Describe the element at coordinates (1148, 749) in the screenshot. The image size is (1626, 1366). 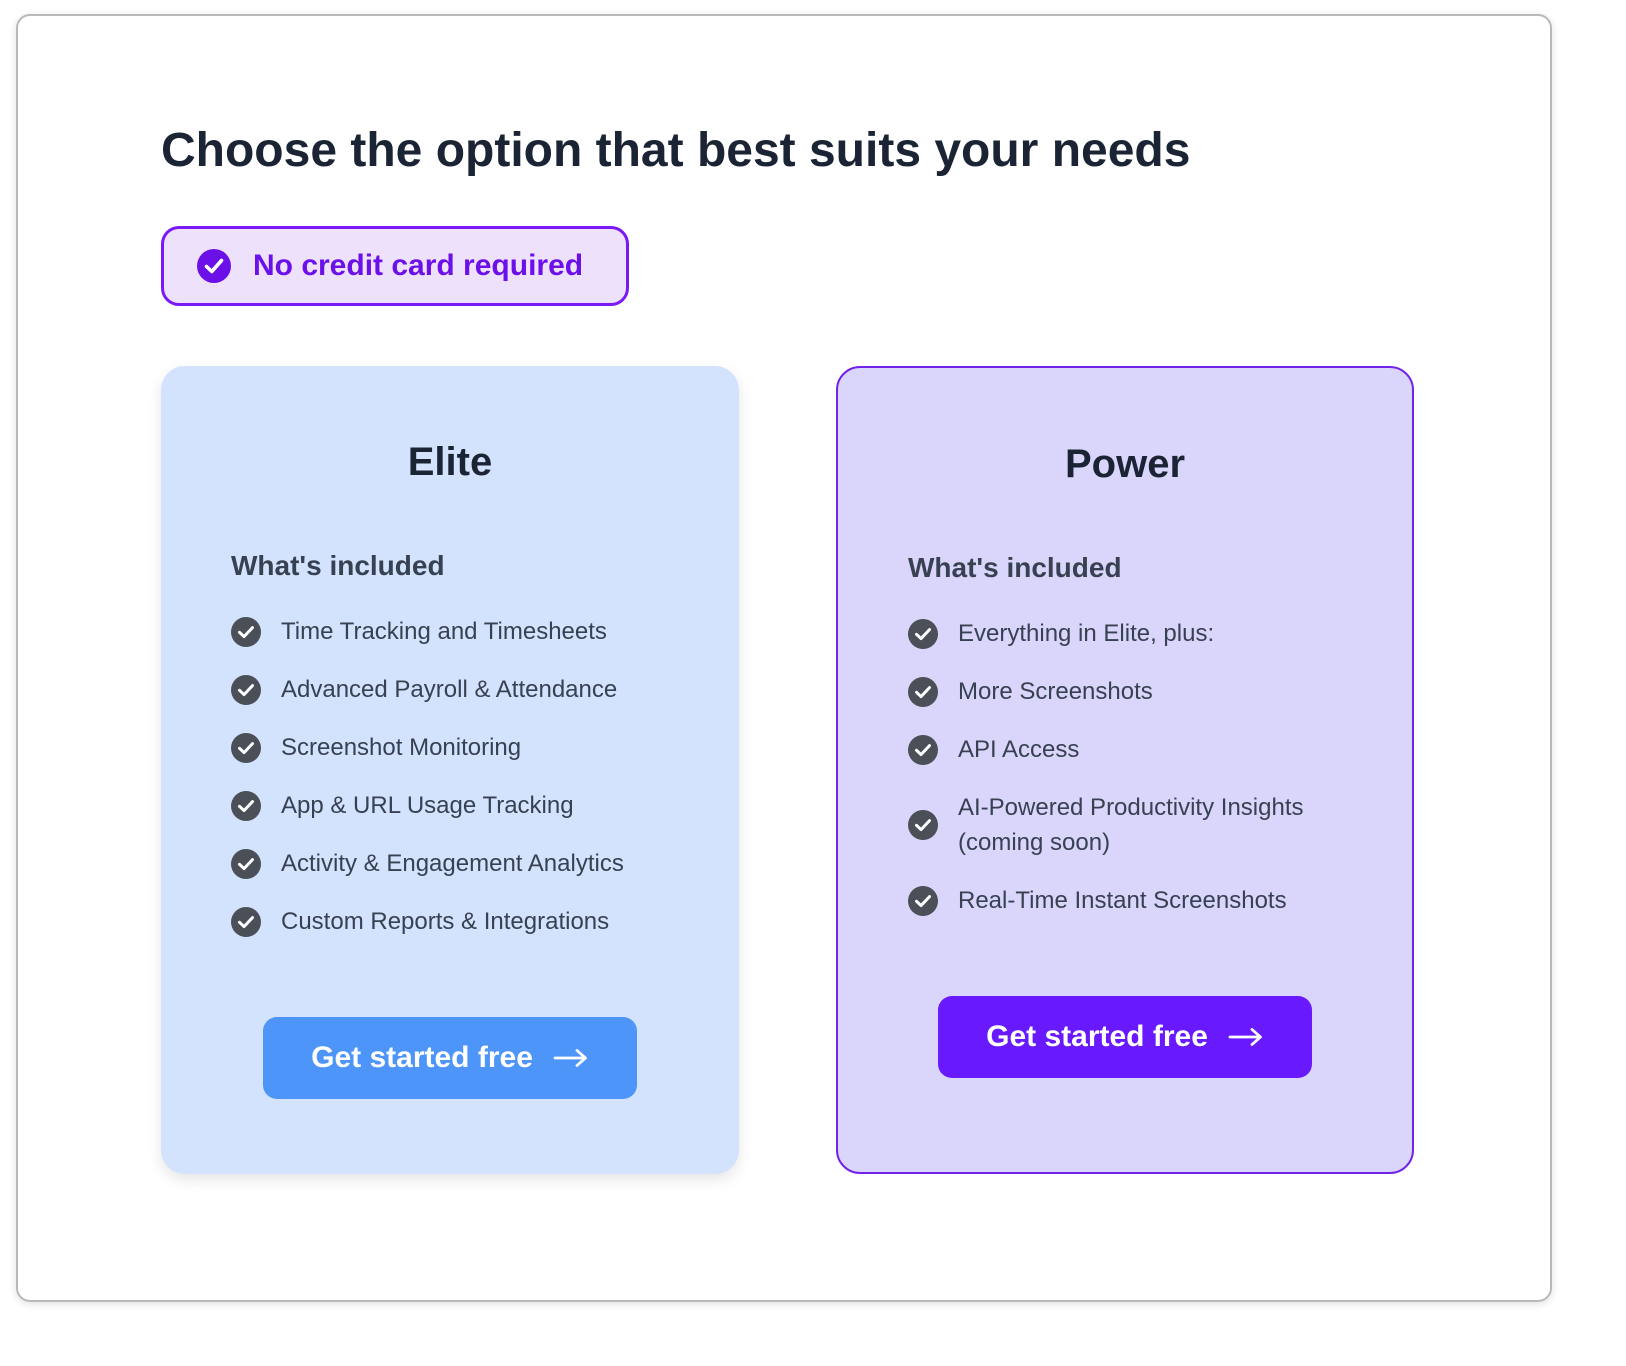
I see `feature-item: API Access` at that location.